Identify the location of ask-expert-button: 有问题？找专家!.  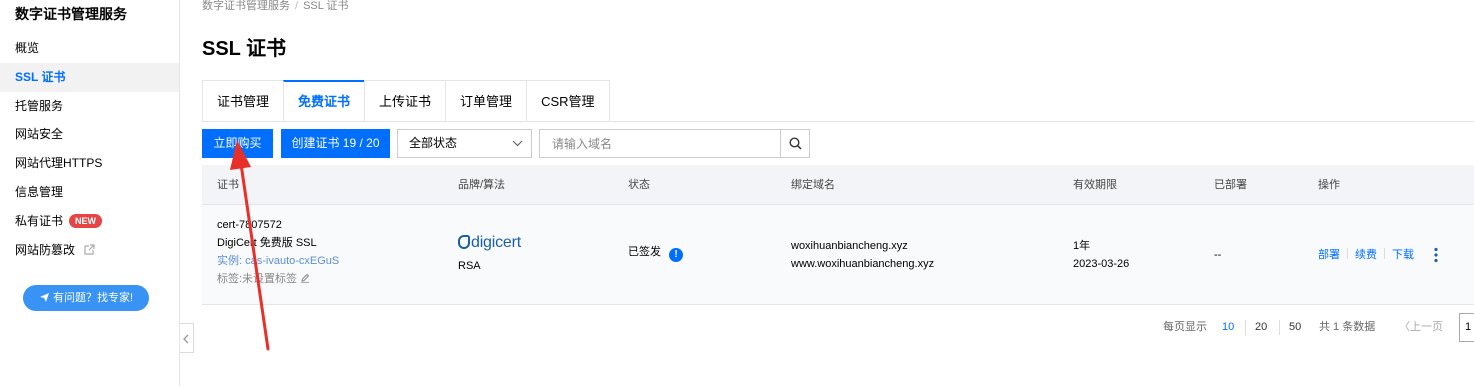
(86, 298).